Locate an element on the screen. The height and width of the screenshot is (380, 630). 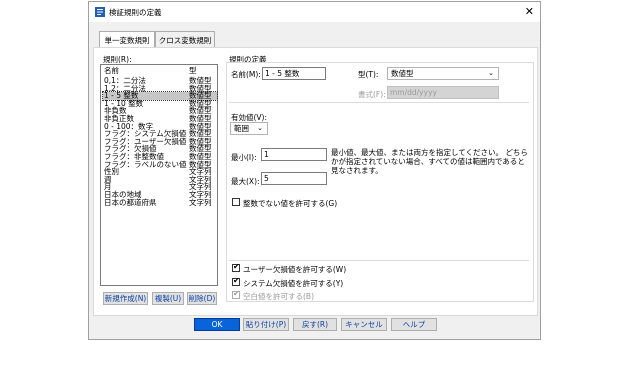
valid-values-select: 範囲 ⌄ is located at coordinates (249, 128).